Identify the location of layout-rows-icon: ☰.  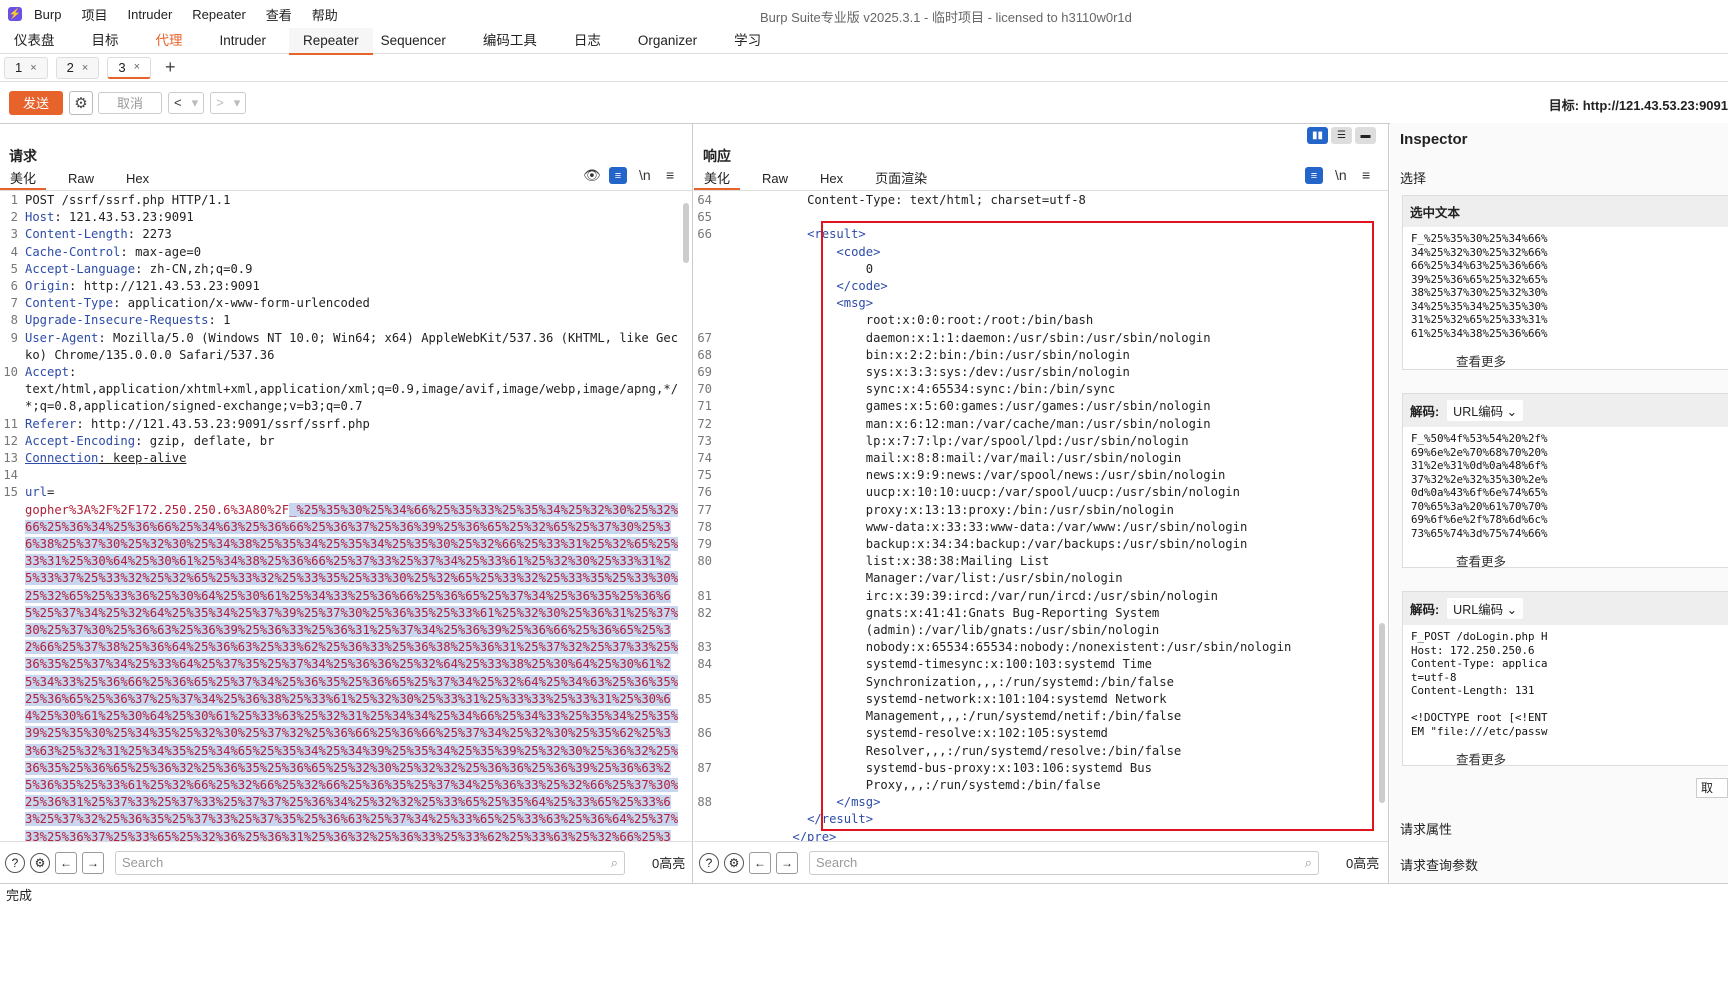
(1341, 135).